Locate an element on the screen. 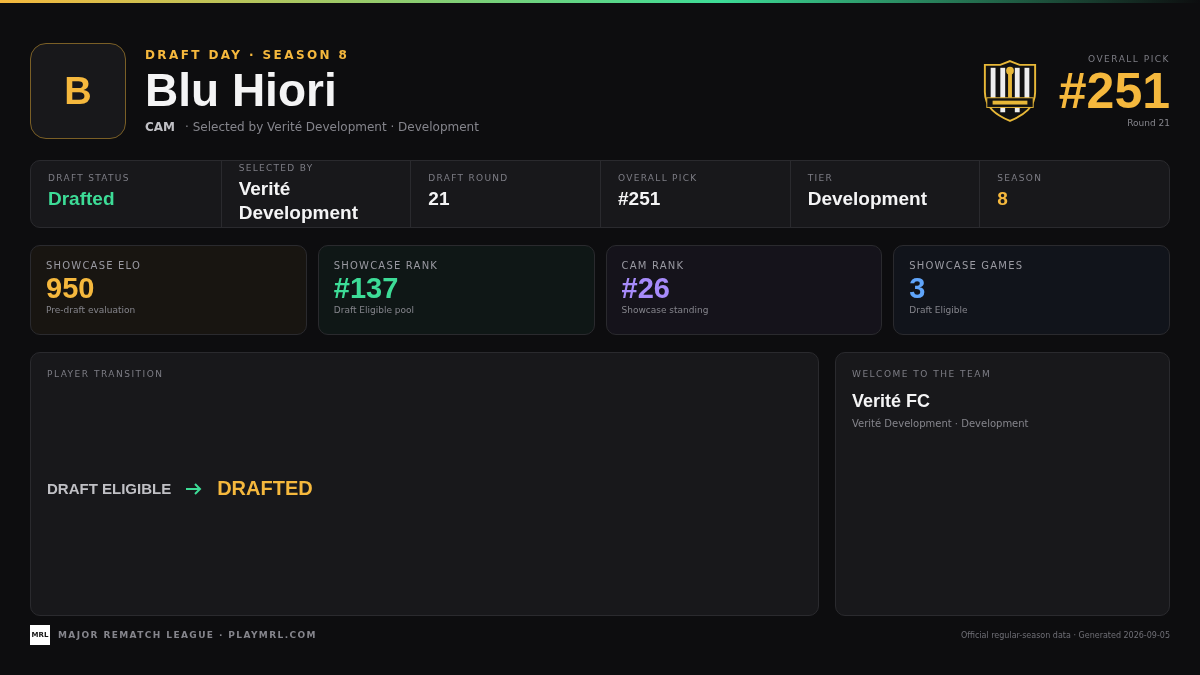  pick-number: #251 is located at coordinates (1114, 91).